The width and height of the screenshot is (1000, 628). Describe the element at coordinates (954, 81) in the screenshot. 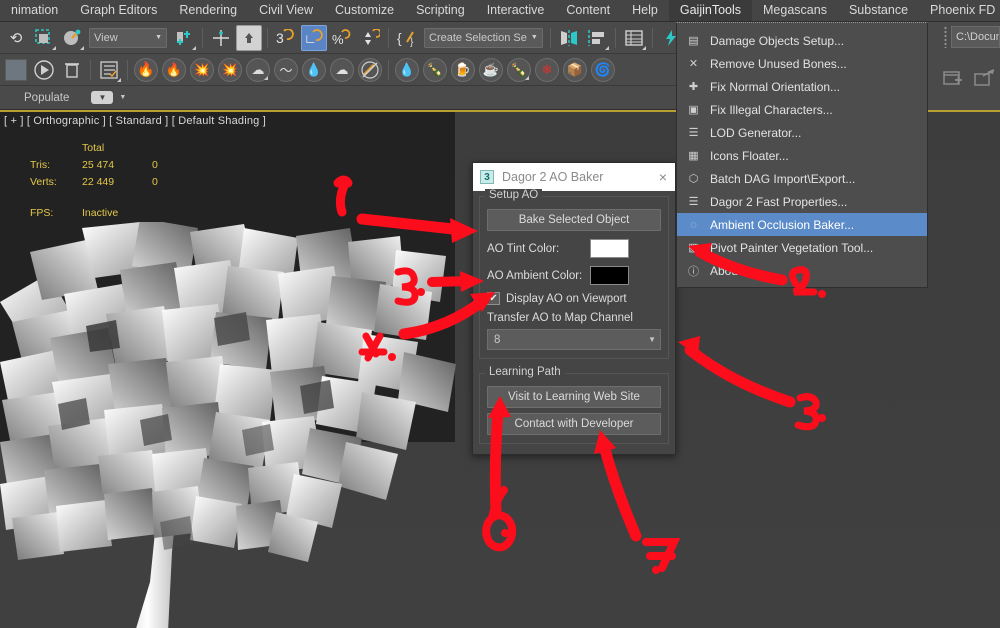

I see `new-layer-icon` at that location.